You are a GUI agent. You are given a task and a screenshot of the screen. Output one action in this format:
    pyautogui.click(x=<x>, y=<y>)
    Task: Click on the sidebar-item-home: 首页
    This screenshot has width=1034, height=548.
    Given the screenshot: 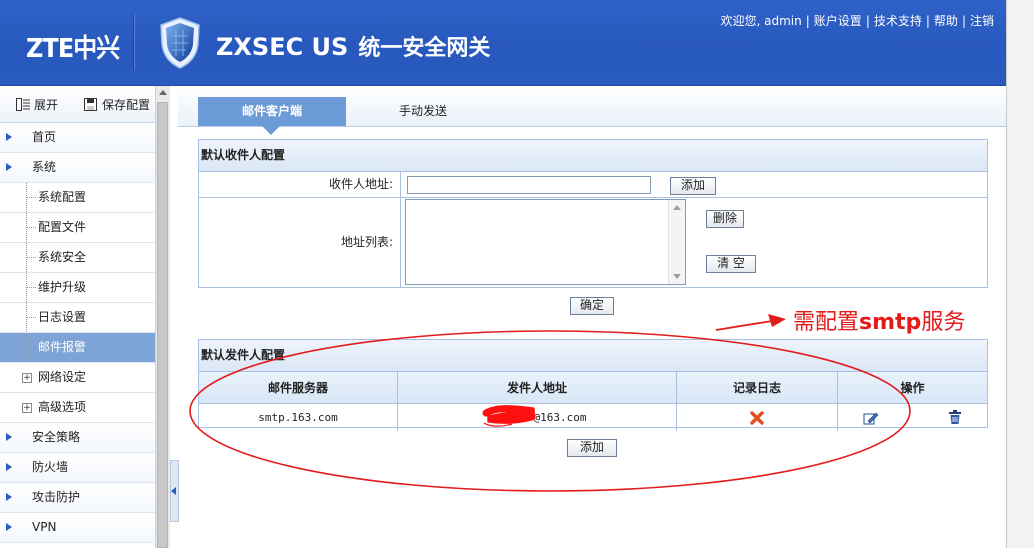 What is the action you would take?
    pyautogui.click(x=77, y=138)
    